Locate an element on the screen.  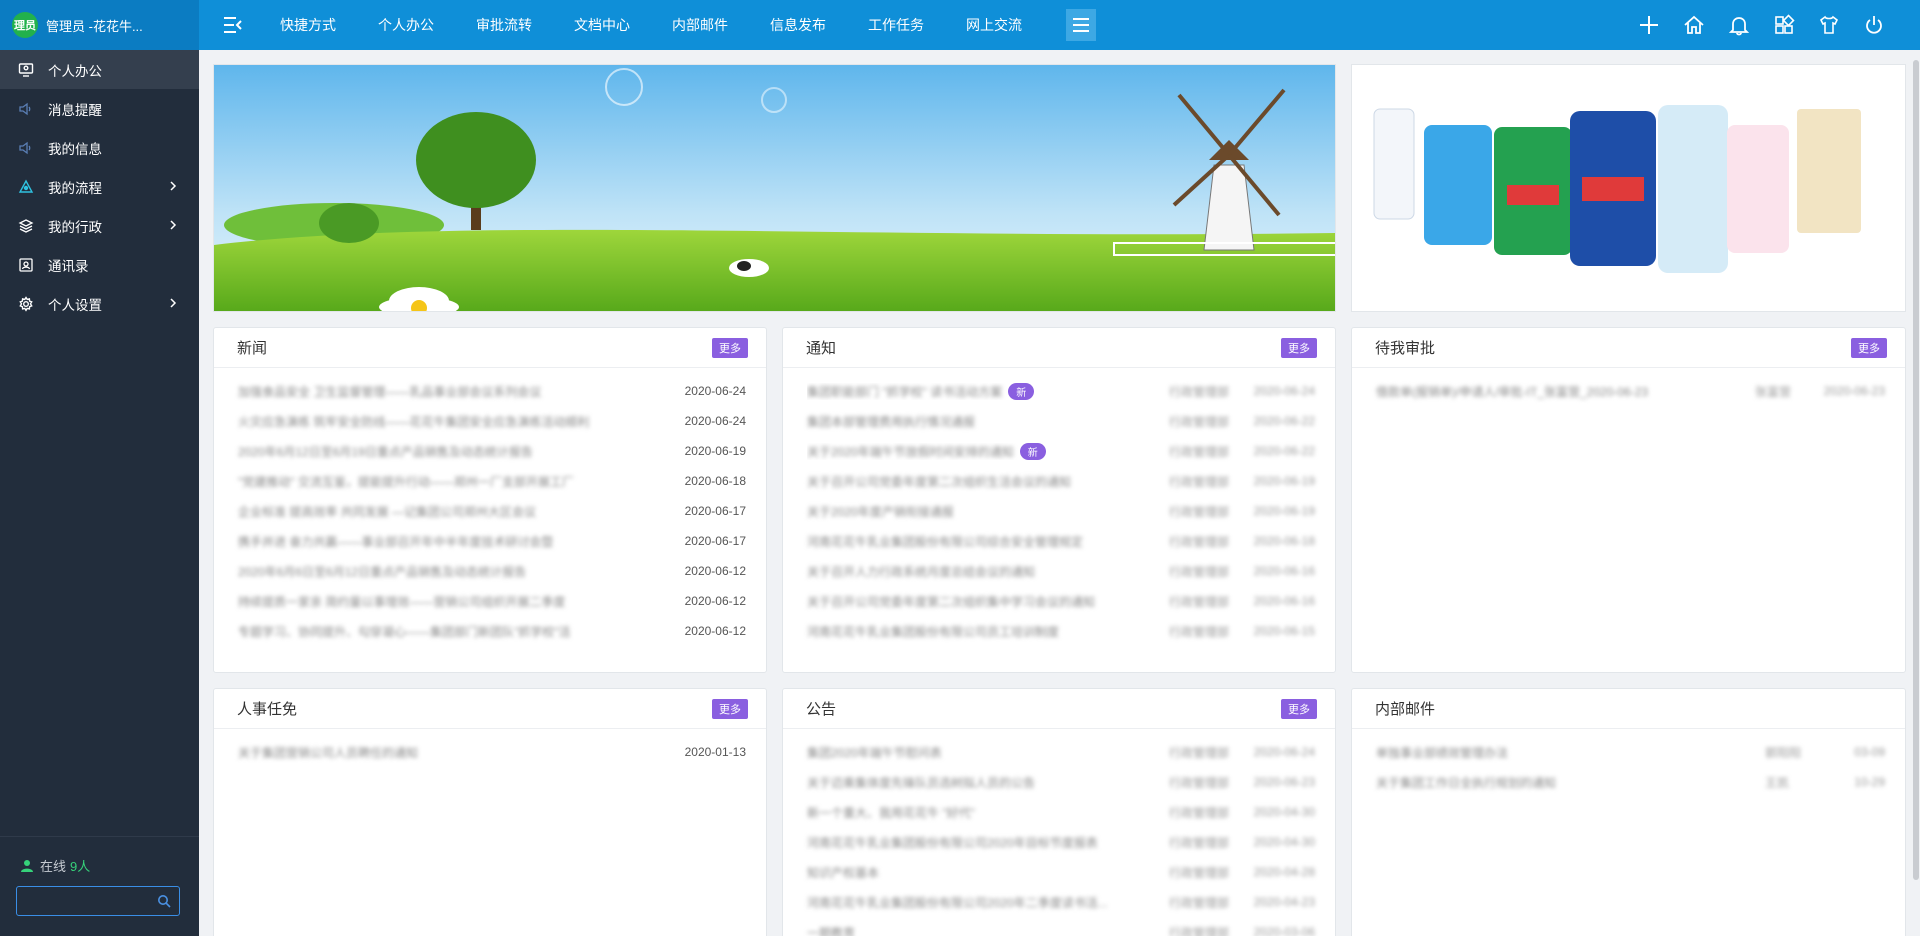
list-item: 一期教育 行政管理部 2020-03-06 is located at coordinates (1059, 926).